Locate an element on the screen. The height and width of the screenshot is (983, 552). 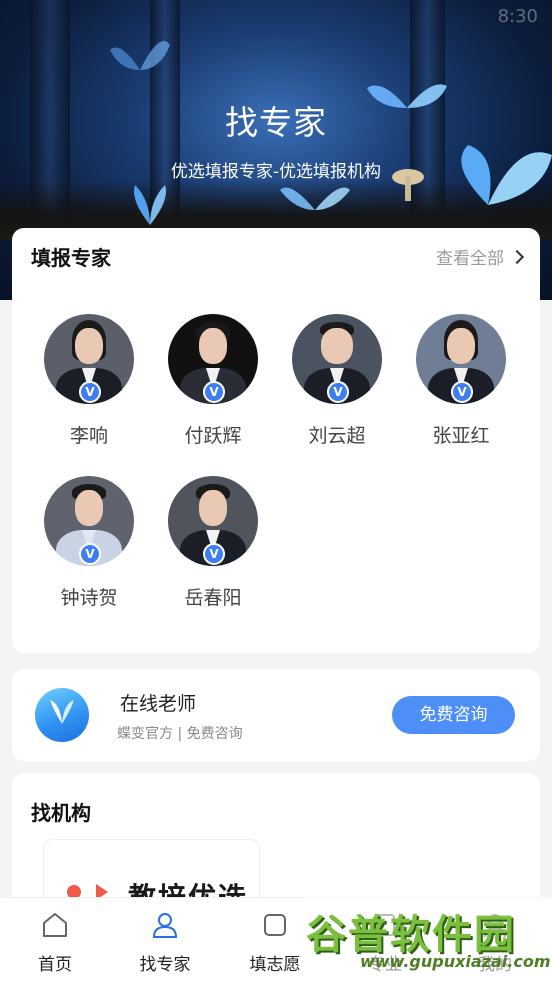
expert-item: V 岳春阳 is located at coordinates (213, 543).